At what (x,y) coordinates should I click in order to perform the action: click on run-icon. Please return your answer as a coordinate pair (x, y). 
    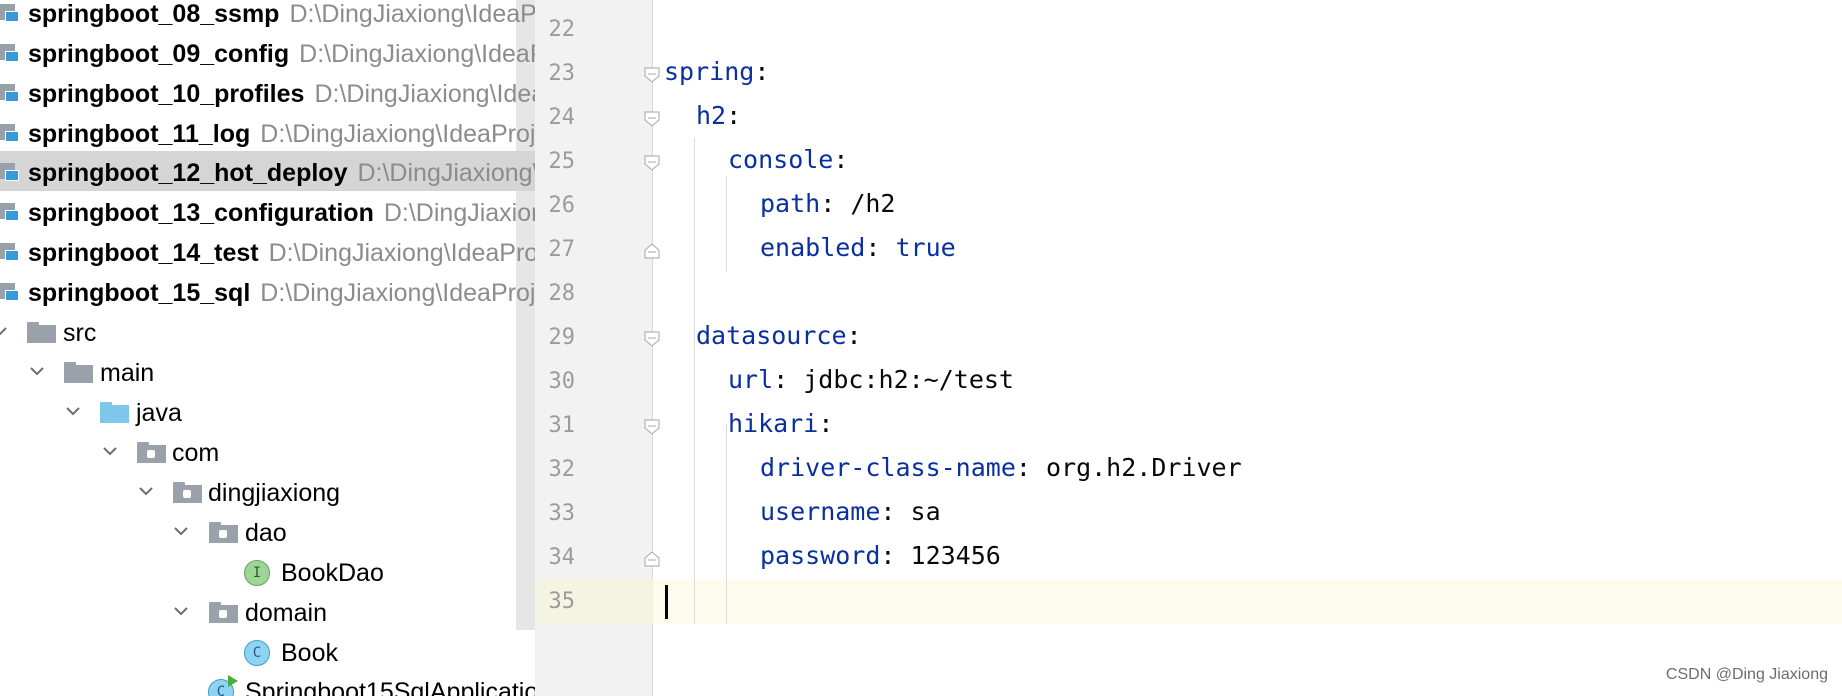
    Looking at the image, I should click on (233, 681).